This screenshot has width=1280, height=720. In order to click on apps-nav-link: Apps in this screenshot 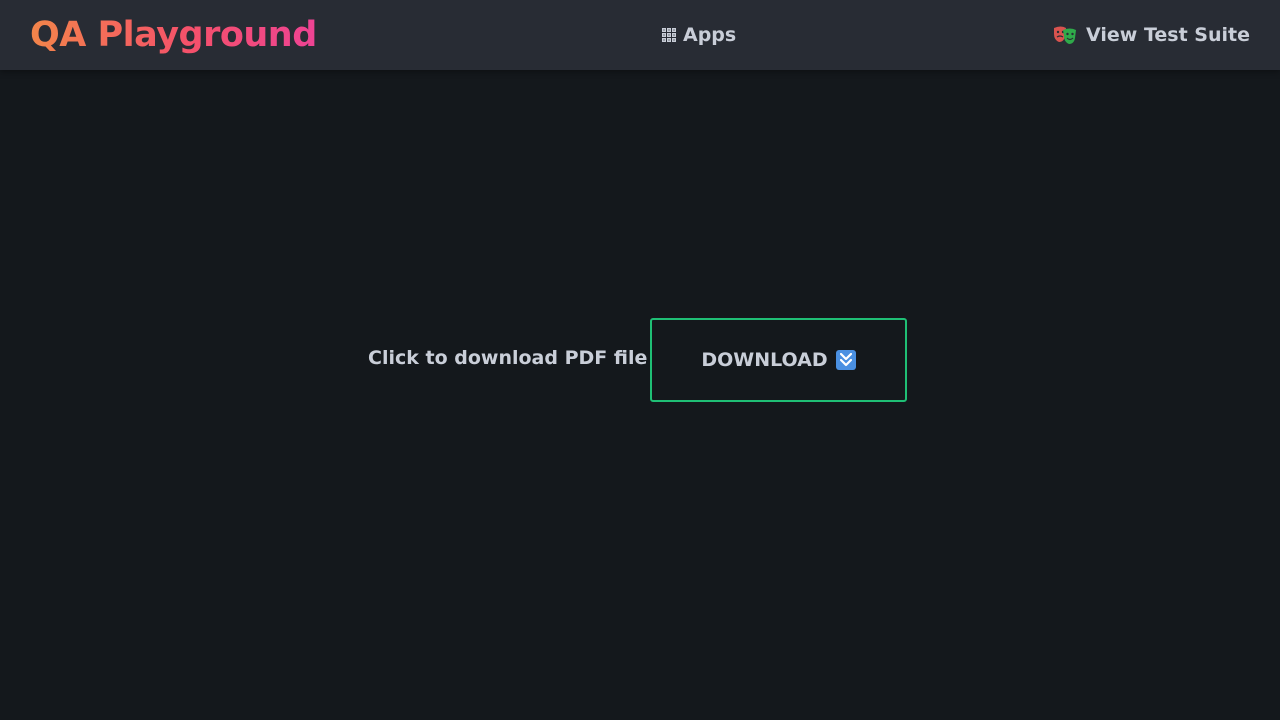, I will do `click(699, 35)`.